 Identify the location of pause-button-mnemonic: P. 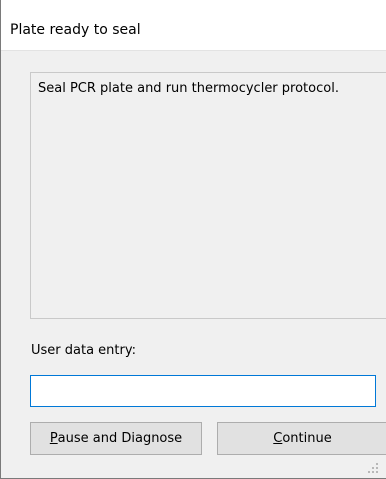
(53, 438).